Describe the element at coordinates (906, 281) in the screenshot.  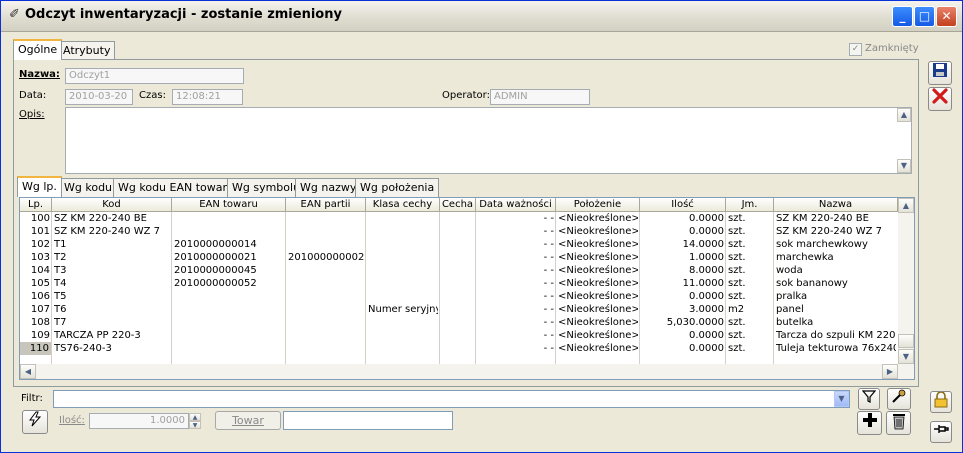
I see `vertical-scrollbar: ▲ ▼` at that location.